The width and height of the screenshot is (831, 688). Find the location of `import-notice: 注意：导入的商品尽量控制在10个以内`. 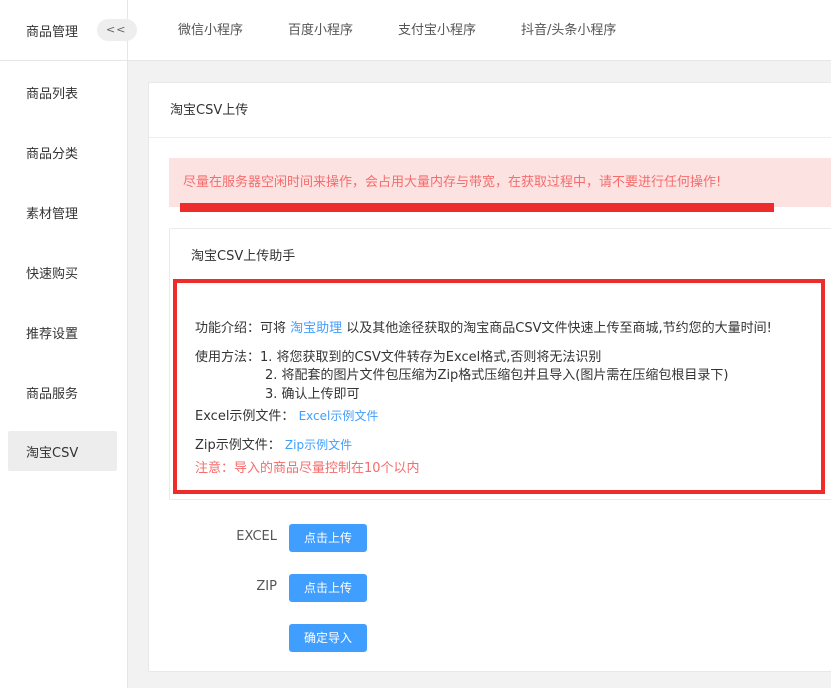

import-notice: 注意：导入的商品尽量控制在10个以内 is located at coordinates (307, 468).